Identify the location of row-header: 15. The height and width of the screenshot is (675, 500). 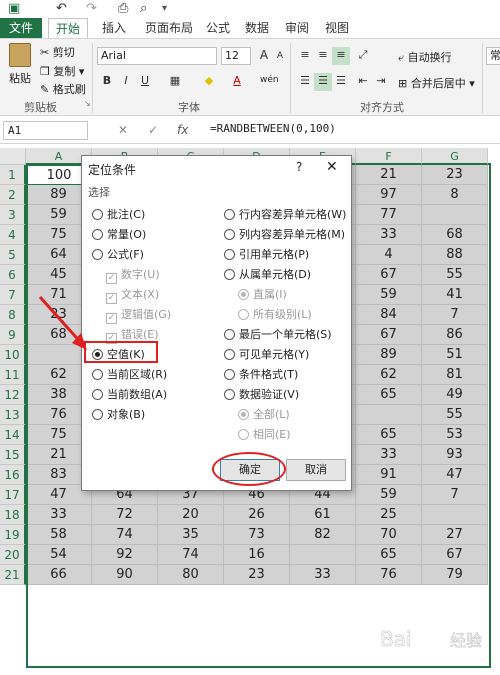
(13, 455).